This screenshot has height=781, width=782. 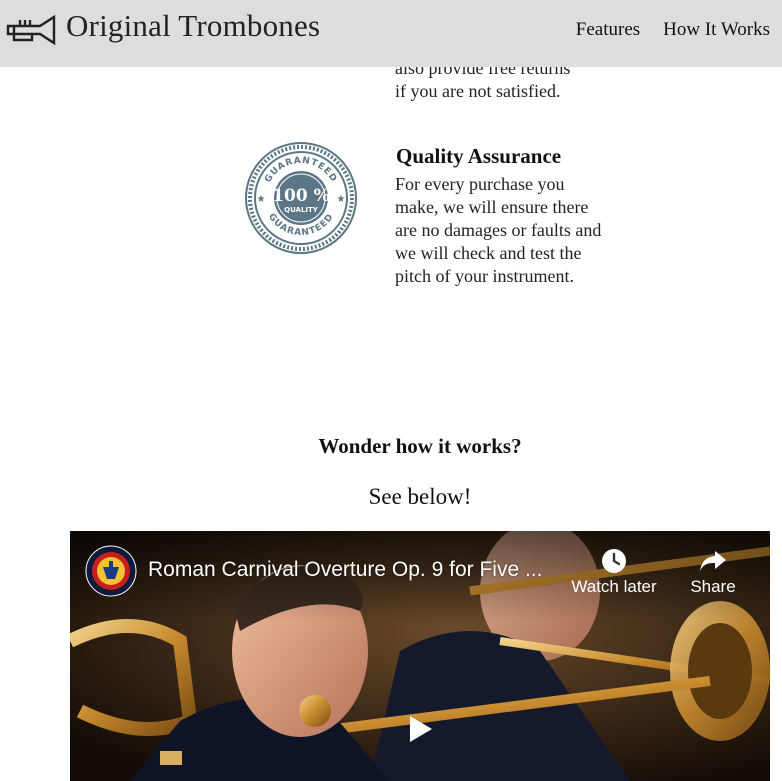 What do you see at coordinates (713, 572) in the screenshot?
I see `share-button: Share` at bounding box center [713, 572].